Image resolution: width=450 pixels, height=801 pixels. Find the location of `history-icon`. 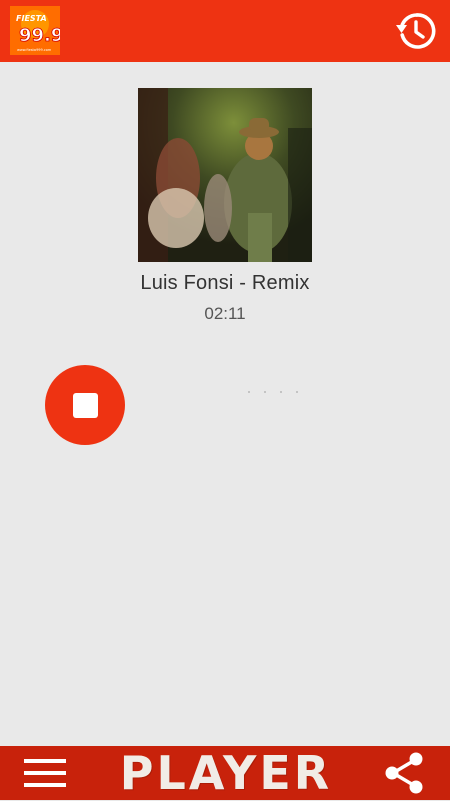

history-icon is located at coordinates (416, 31).